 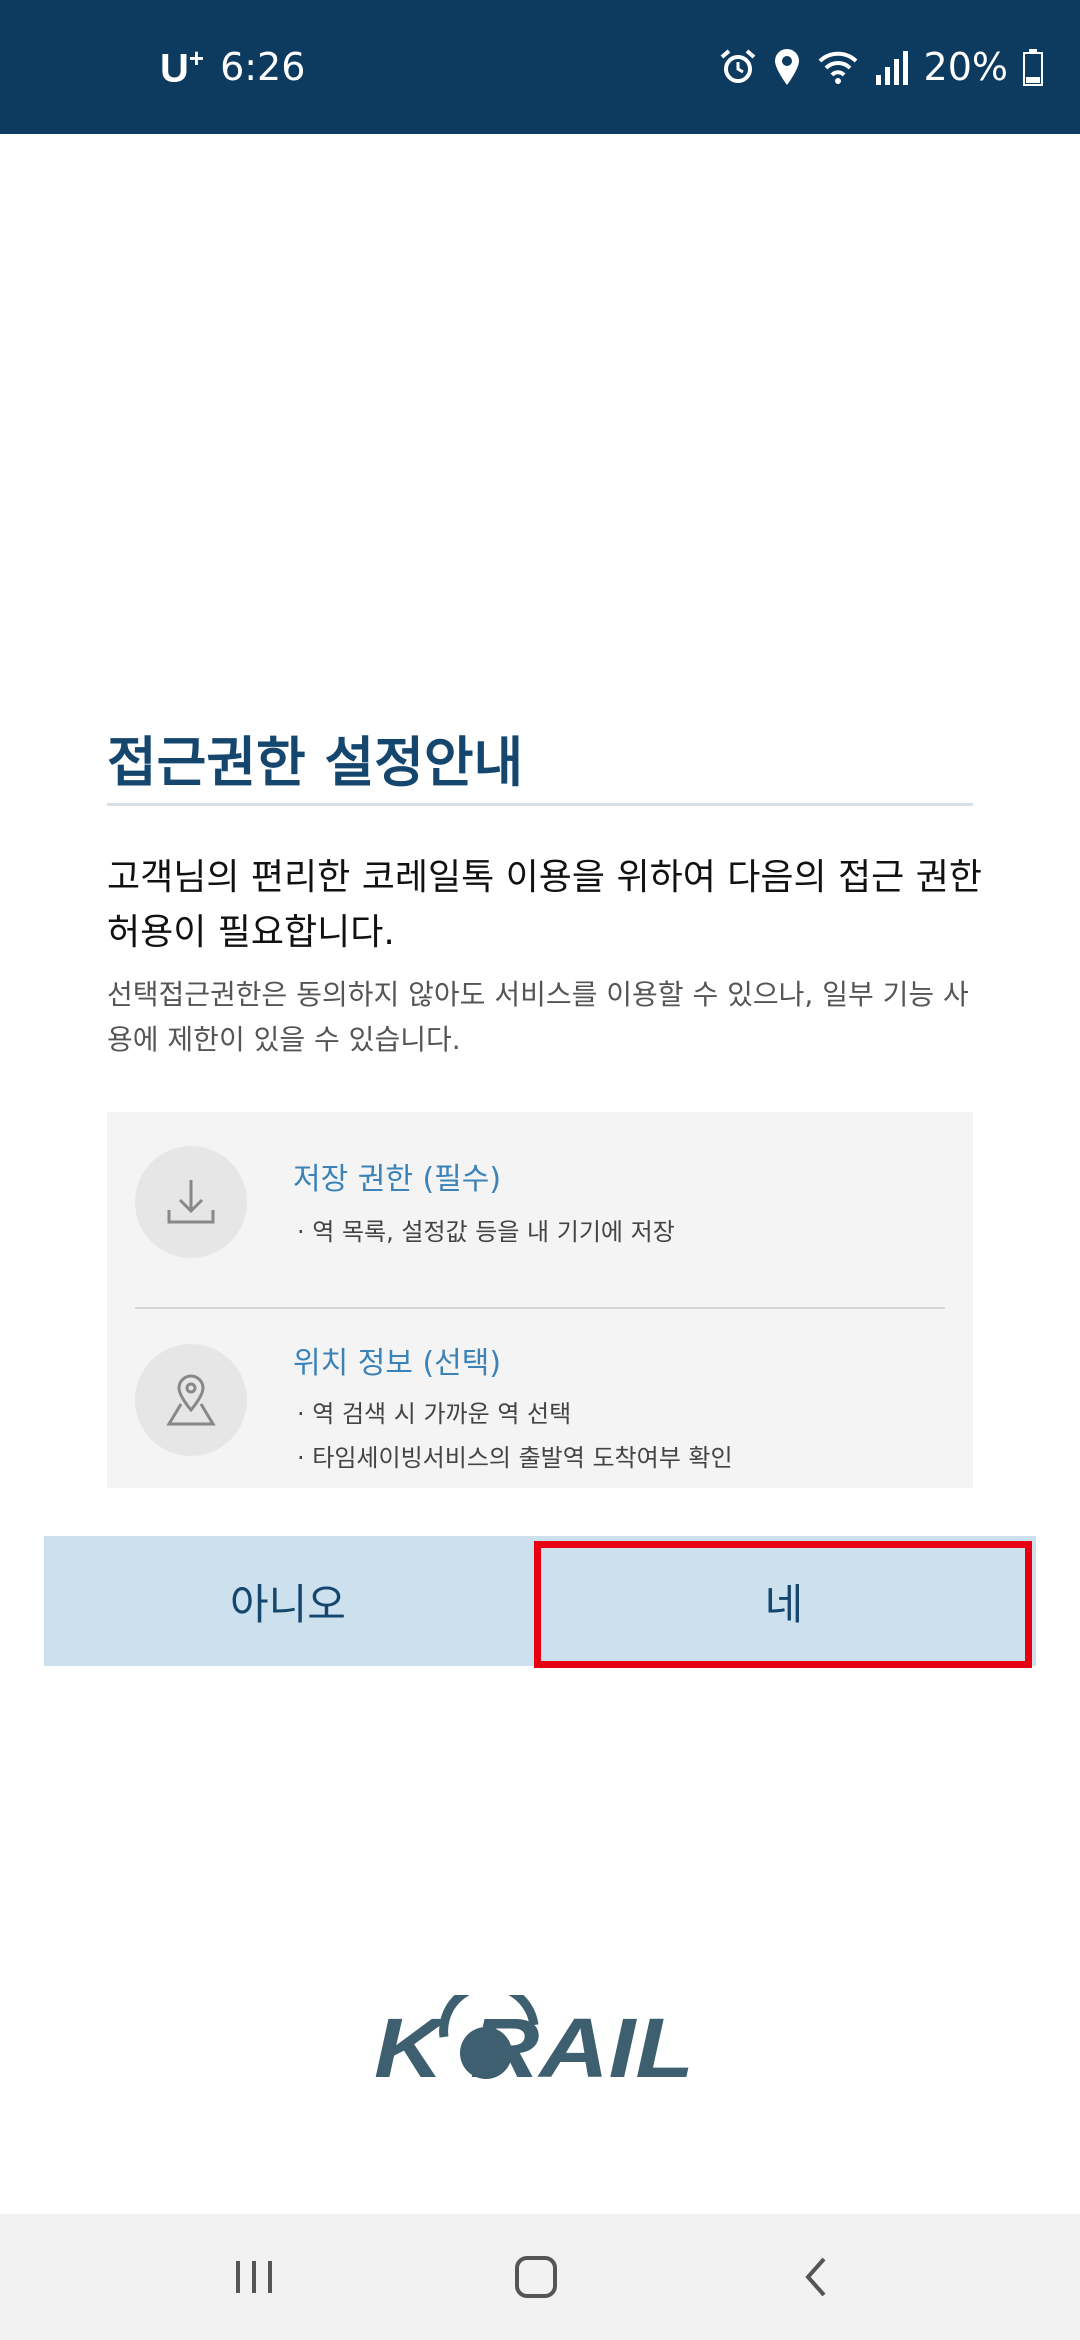 What do you see at coordinates (397, 1363) in the screenshot?
I see `permission-title: 위치 정보 (선택)` at bounding box center [397, 1363].